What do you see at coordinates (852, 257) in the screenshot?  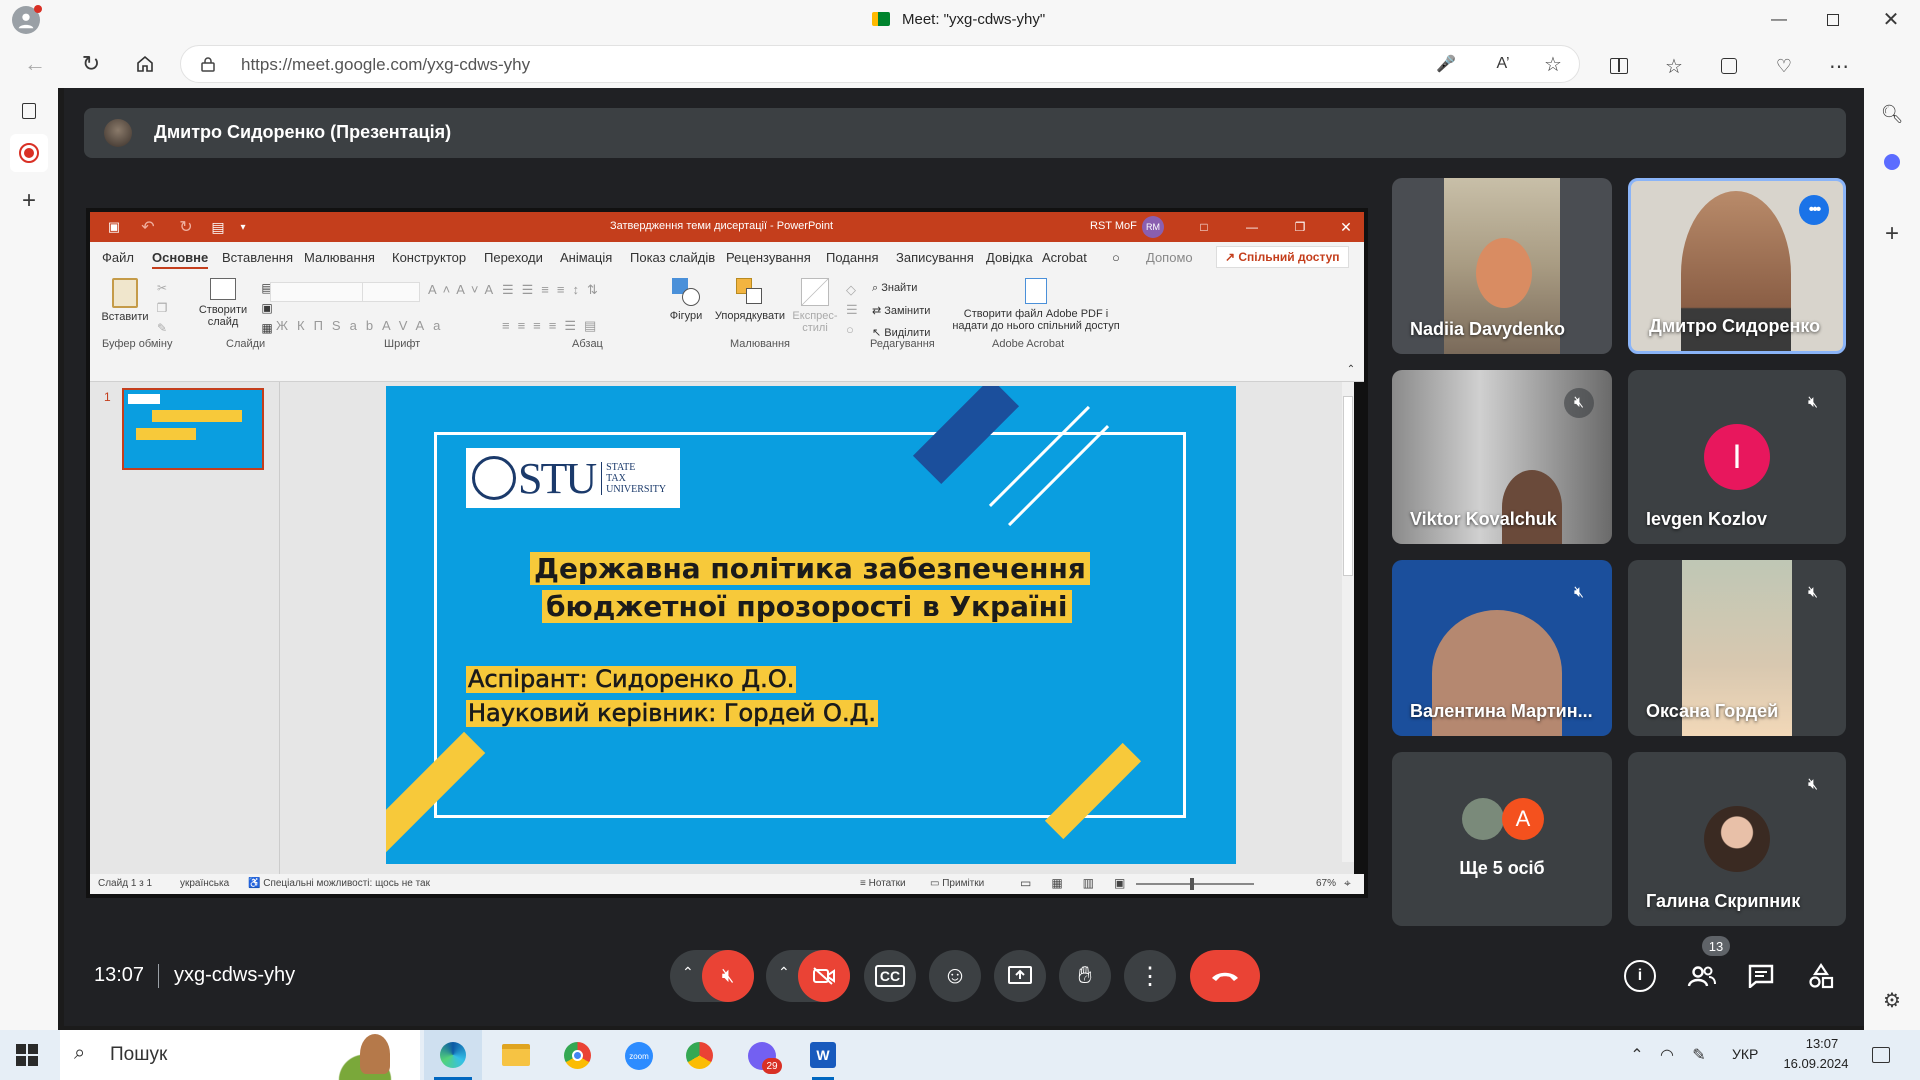 I see `ppt-tab-view: Подання` at bounding box center [852, 257].